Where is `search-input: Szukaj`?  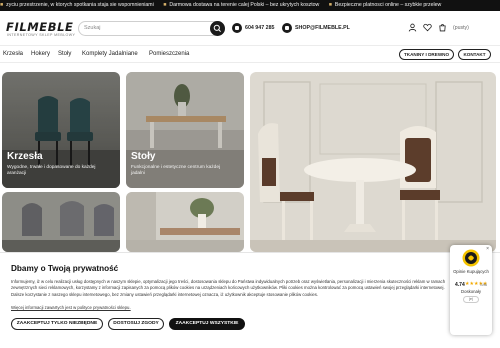
search-input: Szukaj is located at coordinates (151, 28).